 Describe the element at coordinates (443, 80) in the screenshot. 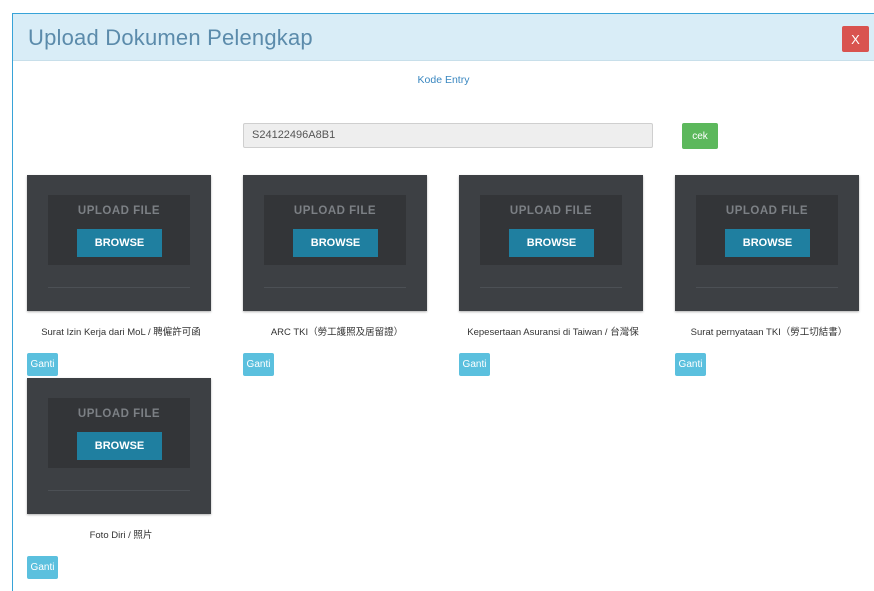

I see `kode-entry-label: Kode Entry` at that location.